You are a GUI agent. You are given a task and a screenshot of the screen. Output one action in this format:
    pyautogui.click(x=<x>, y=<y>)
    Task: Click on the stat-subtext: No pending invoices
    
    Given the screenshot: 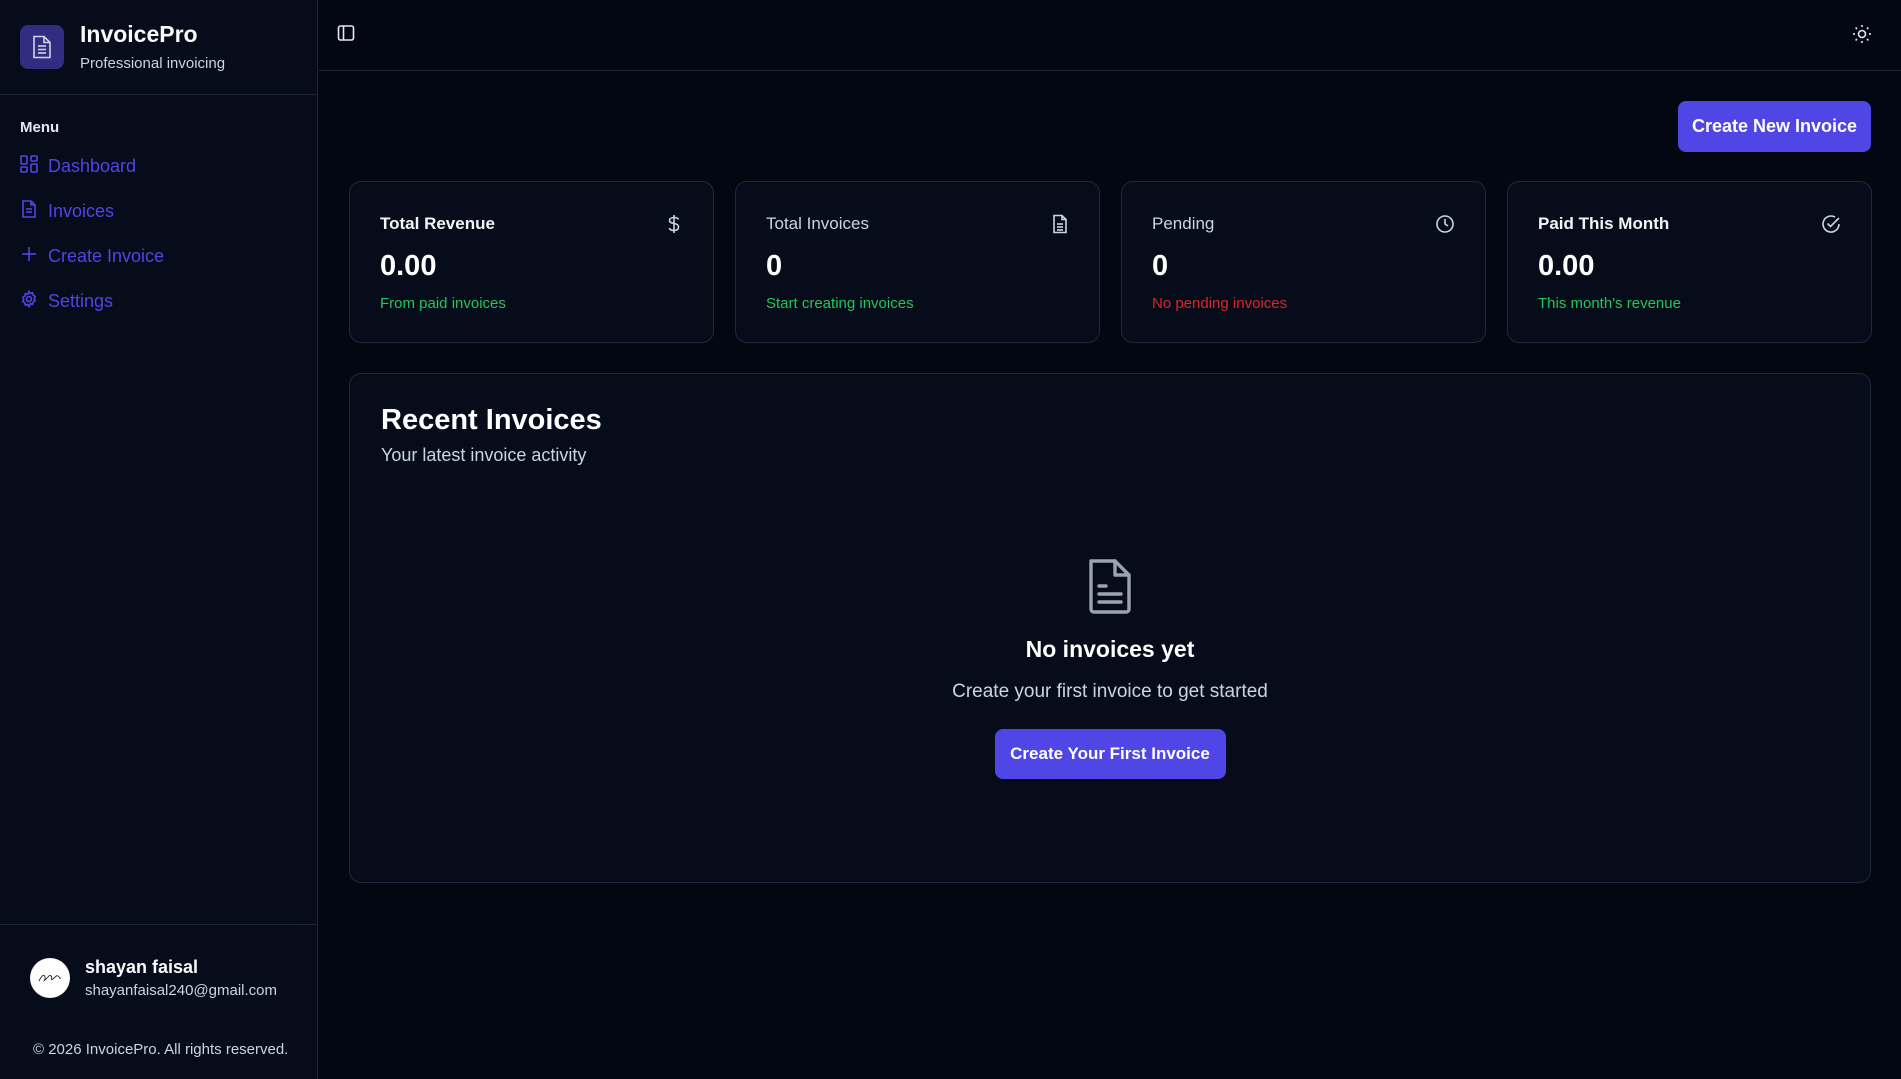 What is the action you would take?
    pyautogui.click(x=1220, y=303)
    